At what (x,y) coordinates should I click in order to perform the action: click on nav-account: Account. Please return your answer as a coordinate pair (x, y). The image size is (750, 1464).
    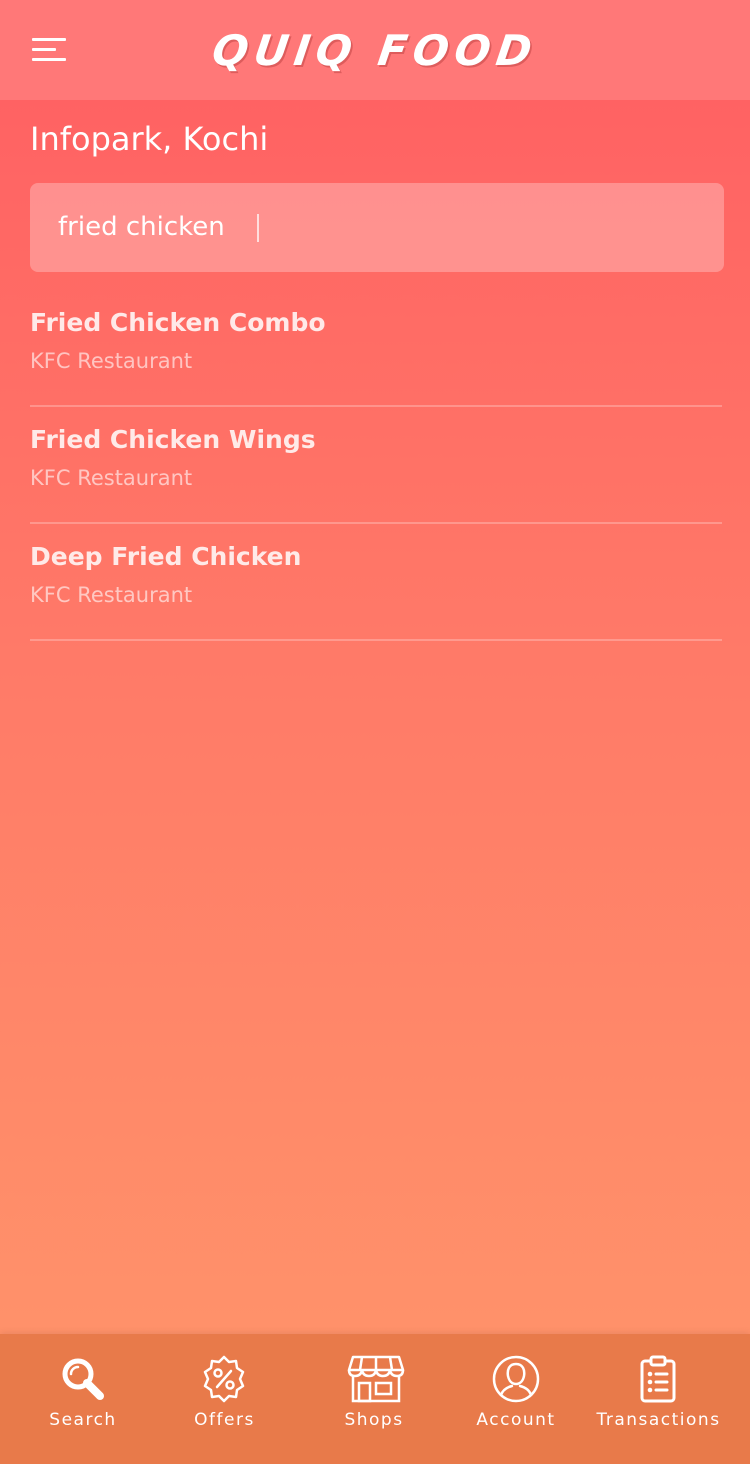
    Looking at the image, I should click on (516, 1399).